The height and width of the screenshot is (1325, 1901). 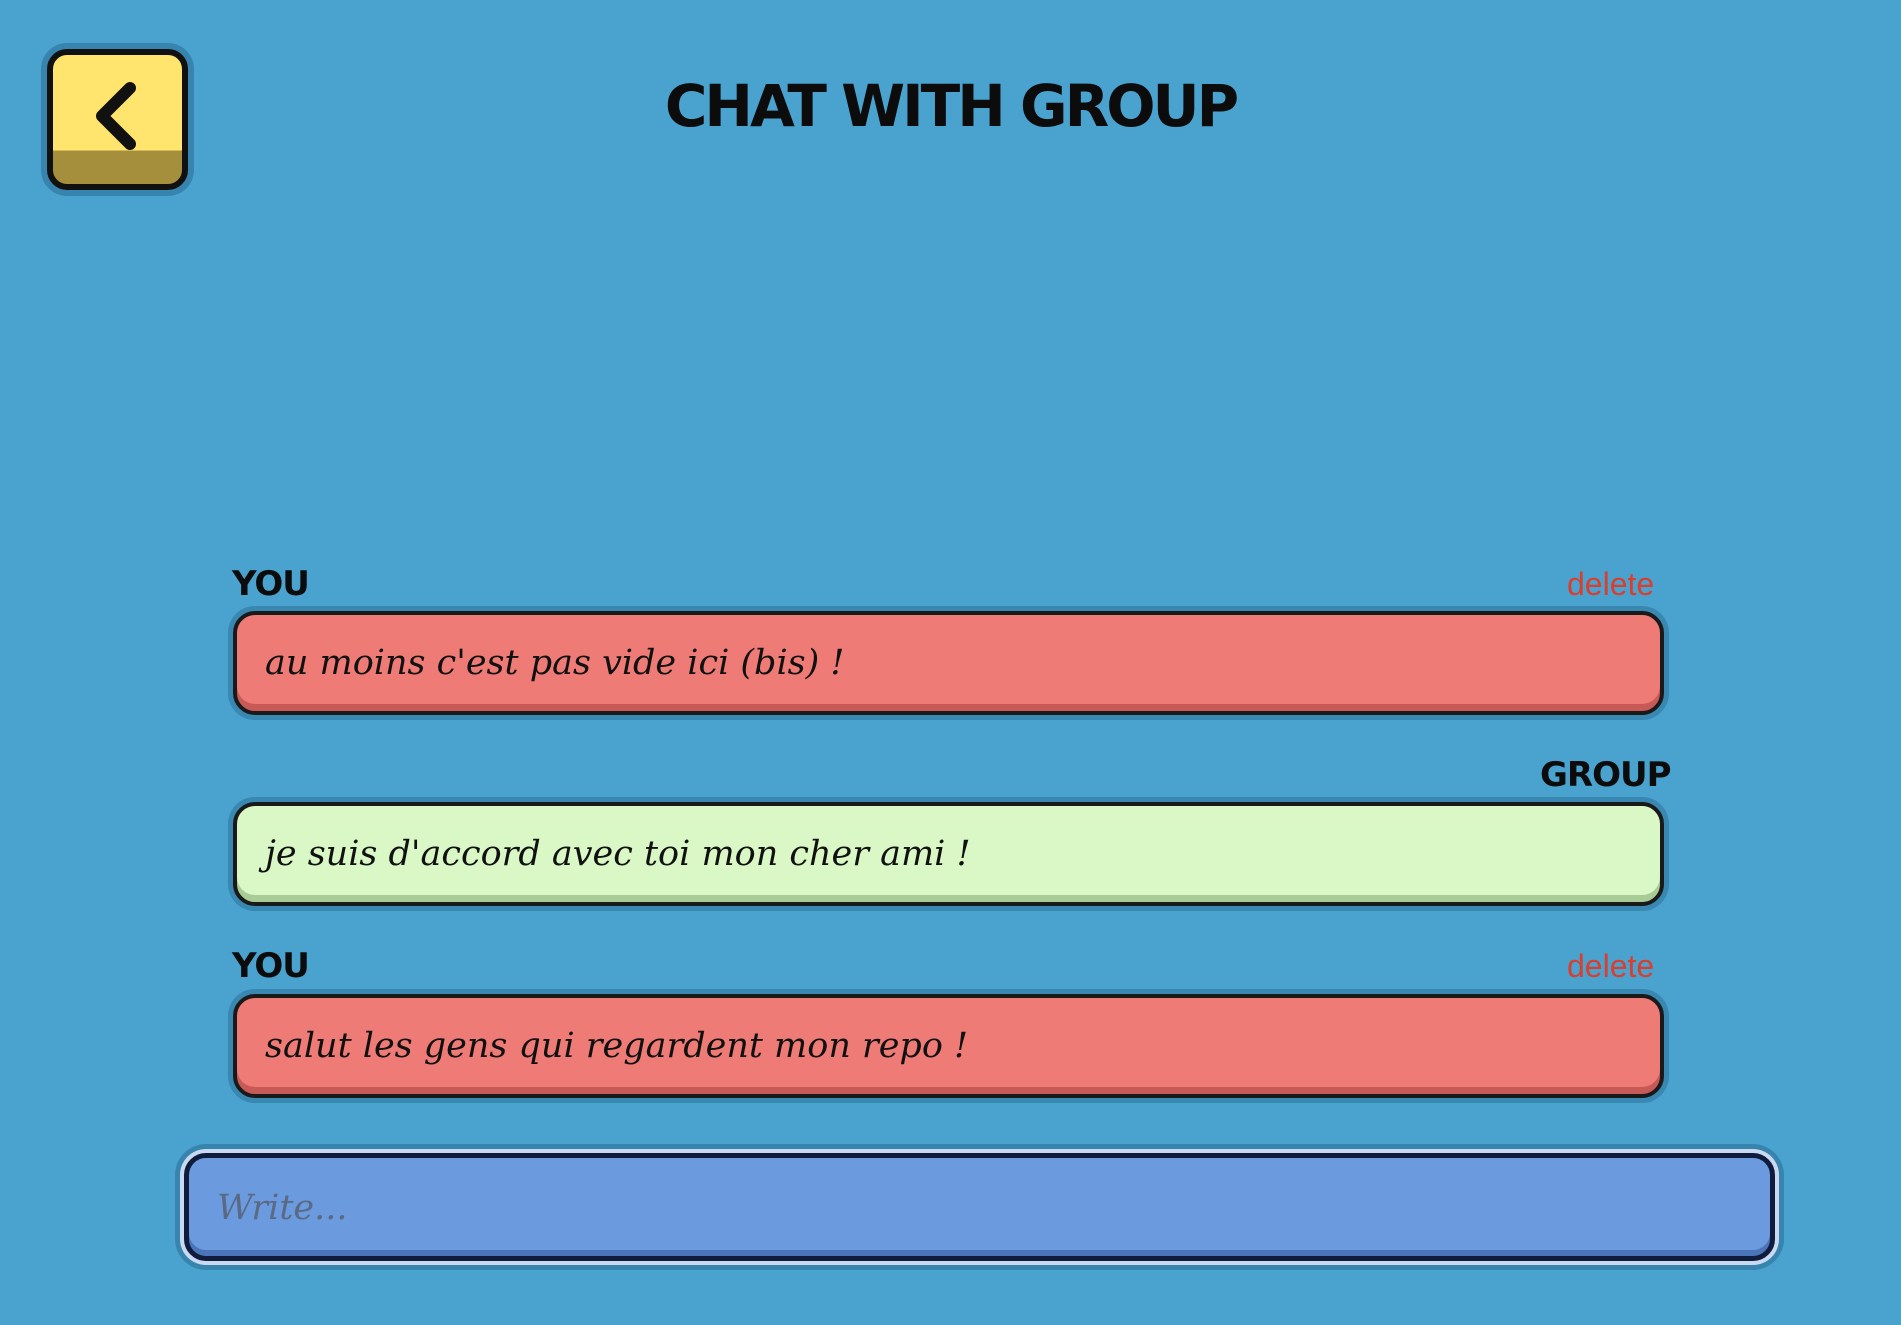 I want to click on message-input, so click(x=981, y=1208).